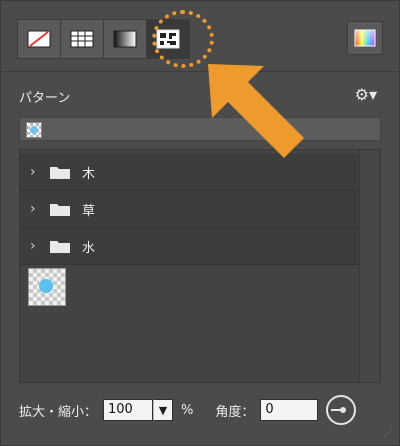  Describe the element at coordinates (235, 412) in the screenshot. I see `angle-label: 角度：` at that location.